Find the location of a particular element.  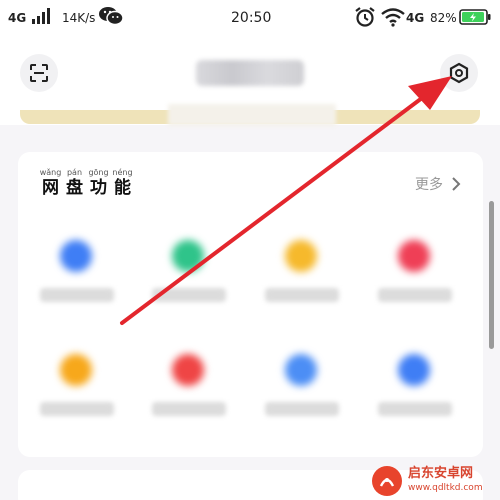

alarm-icon is located at coordinates (365, 17).